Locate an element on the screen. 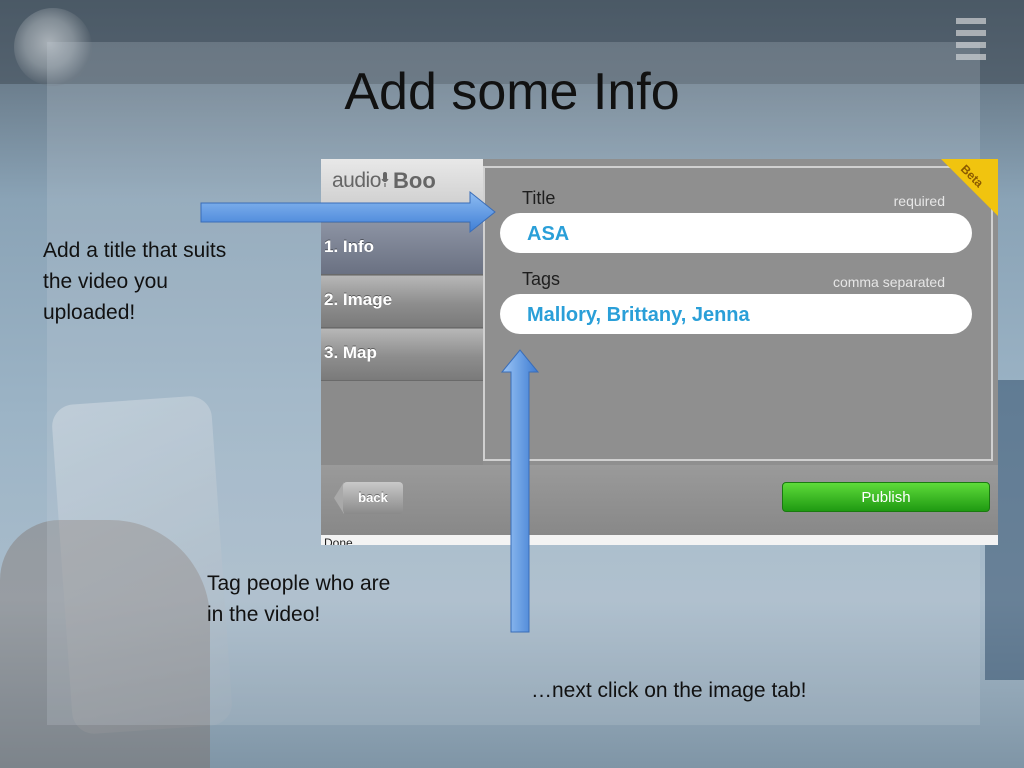 The image size is (1024, 768). logo-prefix: audio is located at coordinates (356, 180).